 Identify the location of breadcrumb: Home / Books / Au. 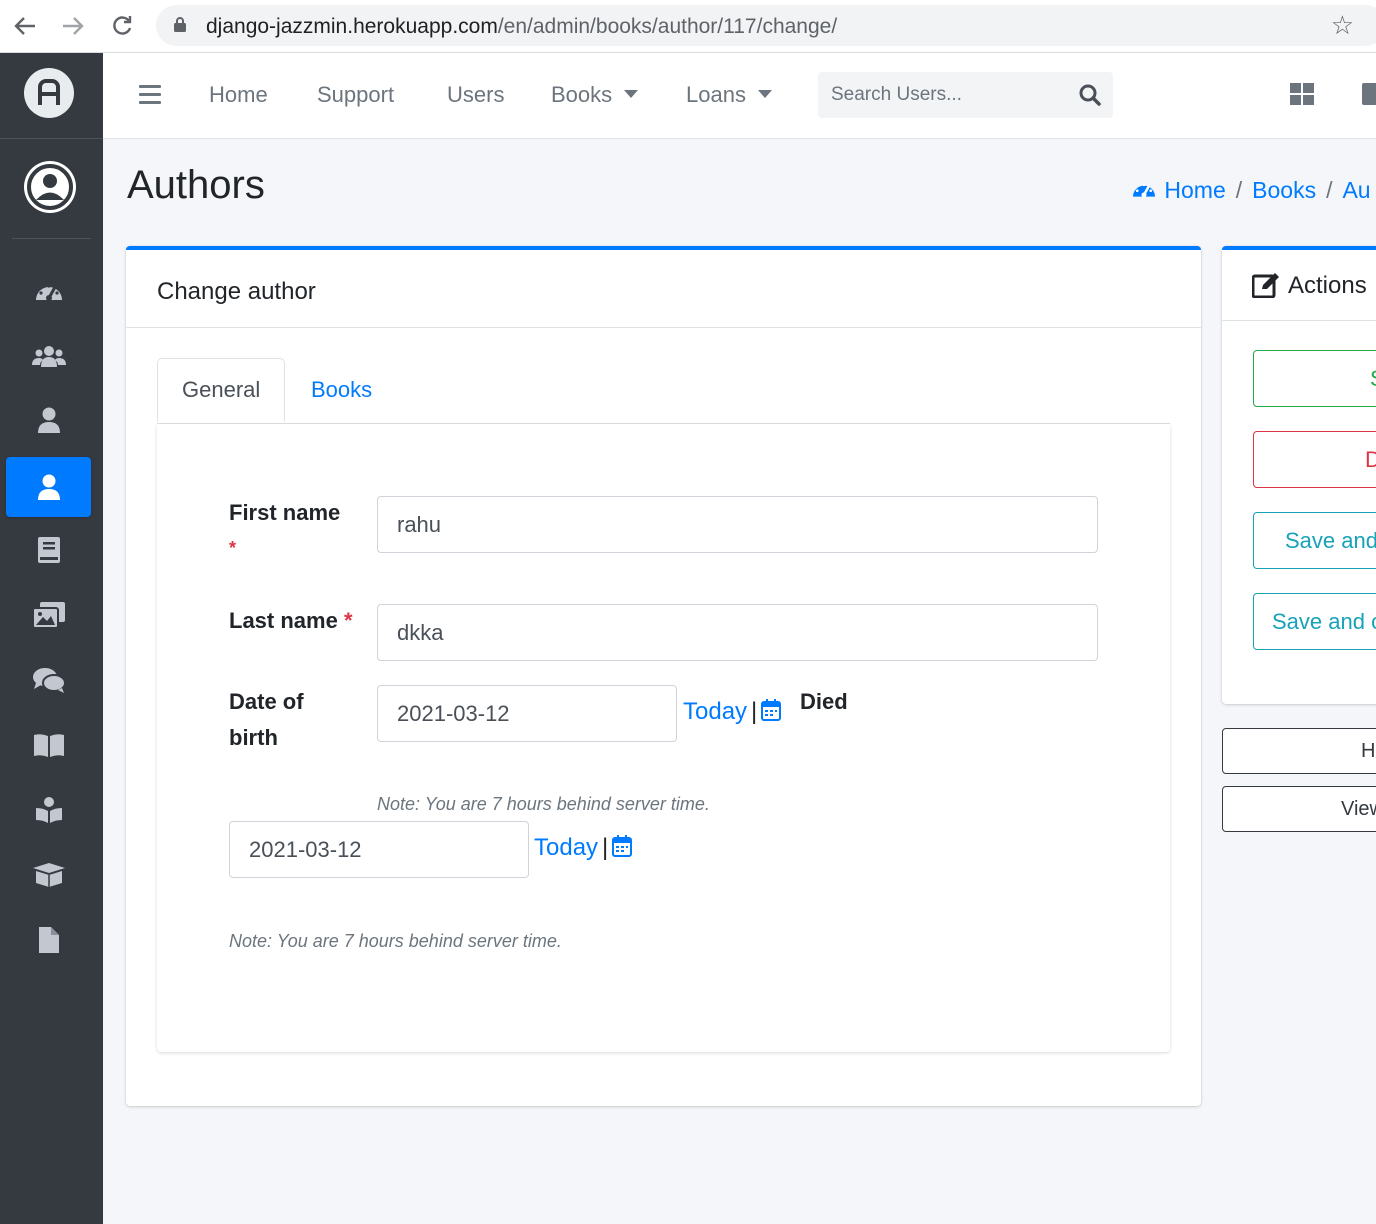
(1250, 190).